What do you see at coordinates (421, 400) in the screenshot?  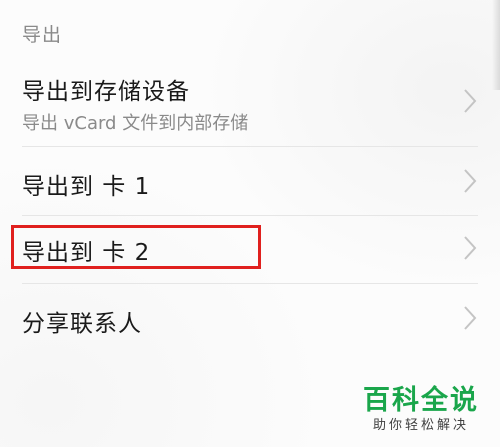 I see `watermark-title: 百科全说` at bounding box center [421, 400].